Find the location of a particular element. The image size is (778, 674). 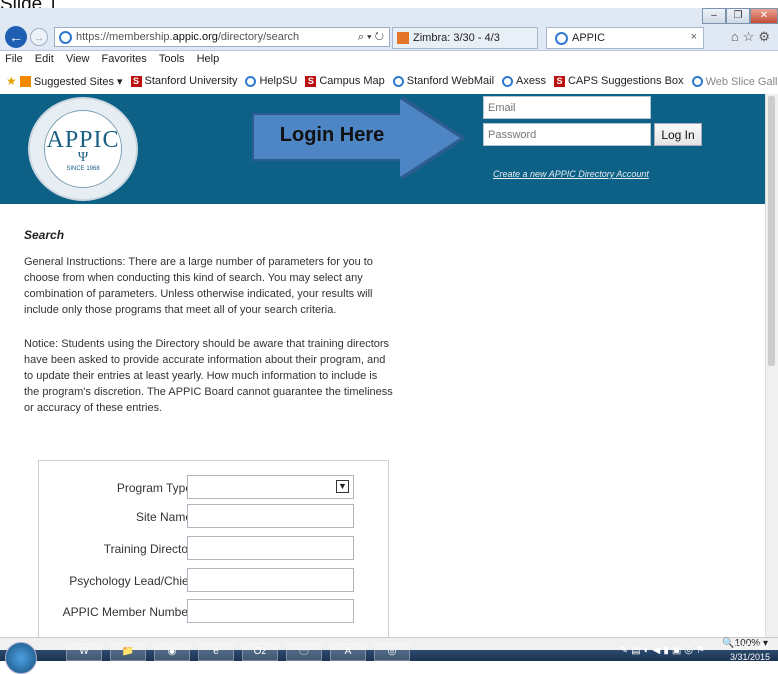

form-row-training-director: Training Director is located at coordinates (213, 549).